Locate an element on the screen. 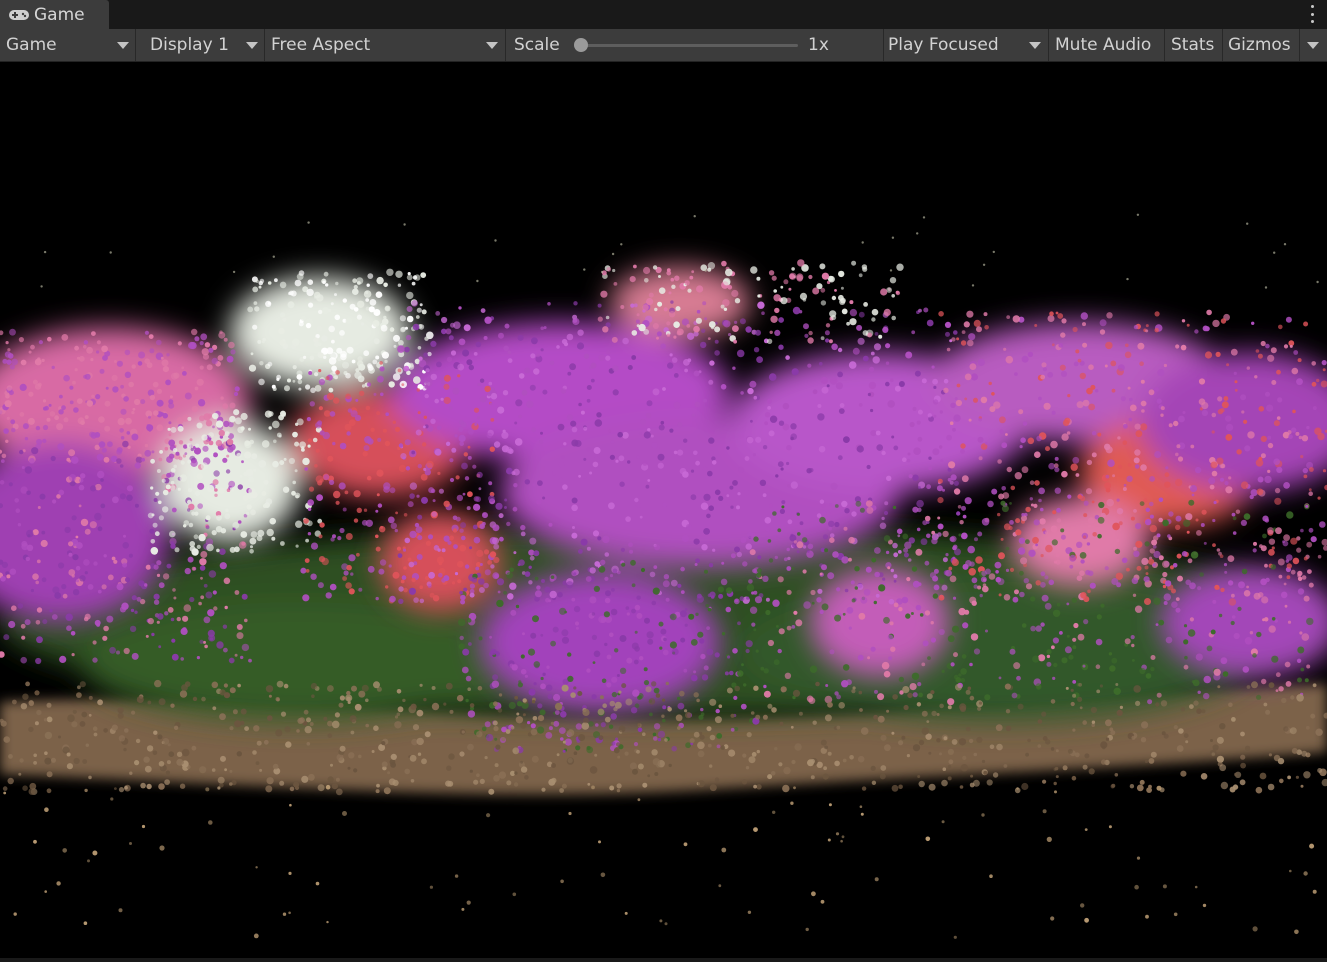 The width and height of the screenshot is (1327, 962). play-mode-dropdown: Play Focused is located at coordinates (966, 45).